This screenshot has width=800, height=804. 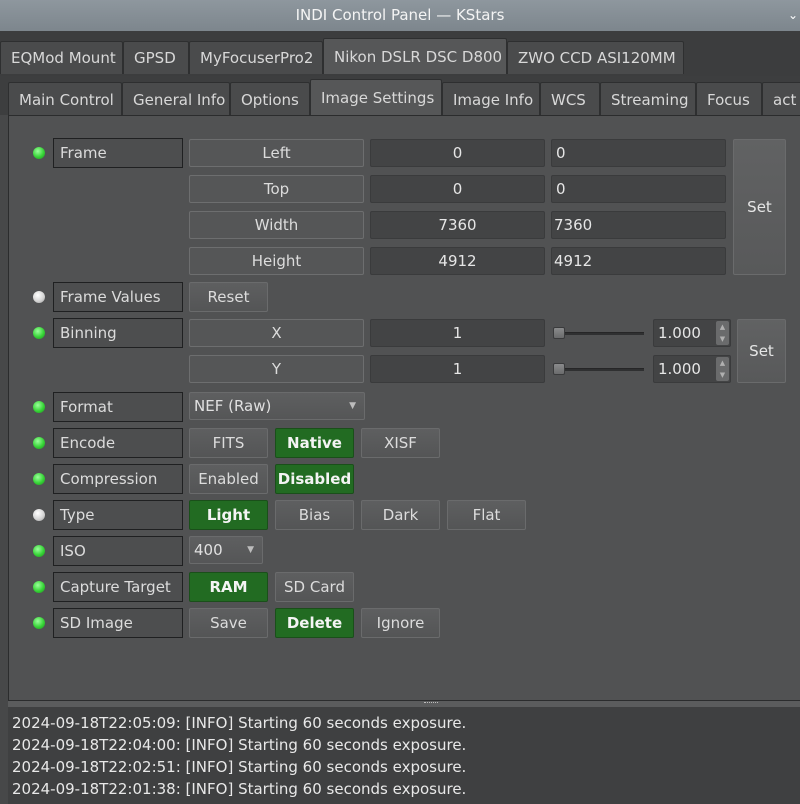 I want to click on binning-y-label: Y, so click(x=276, y=369).